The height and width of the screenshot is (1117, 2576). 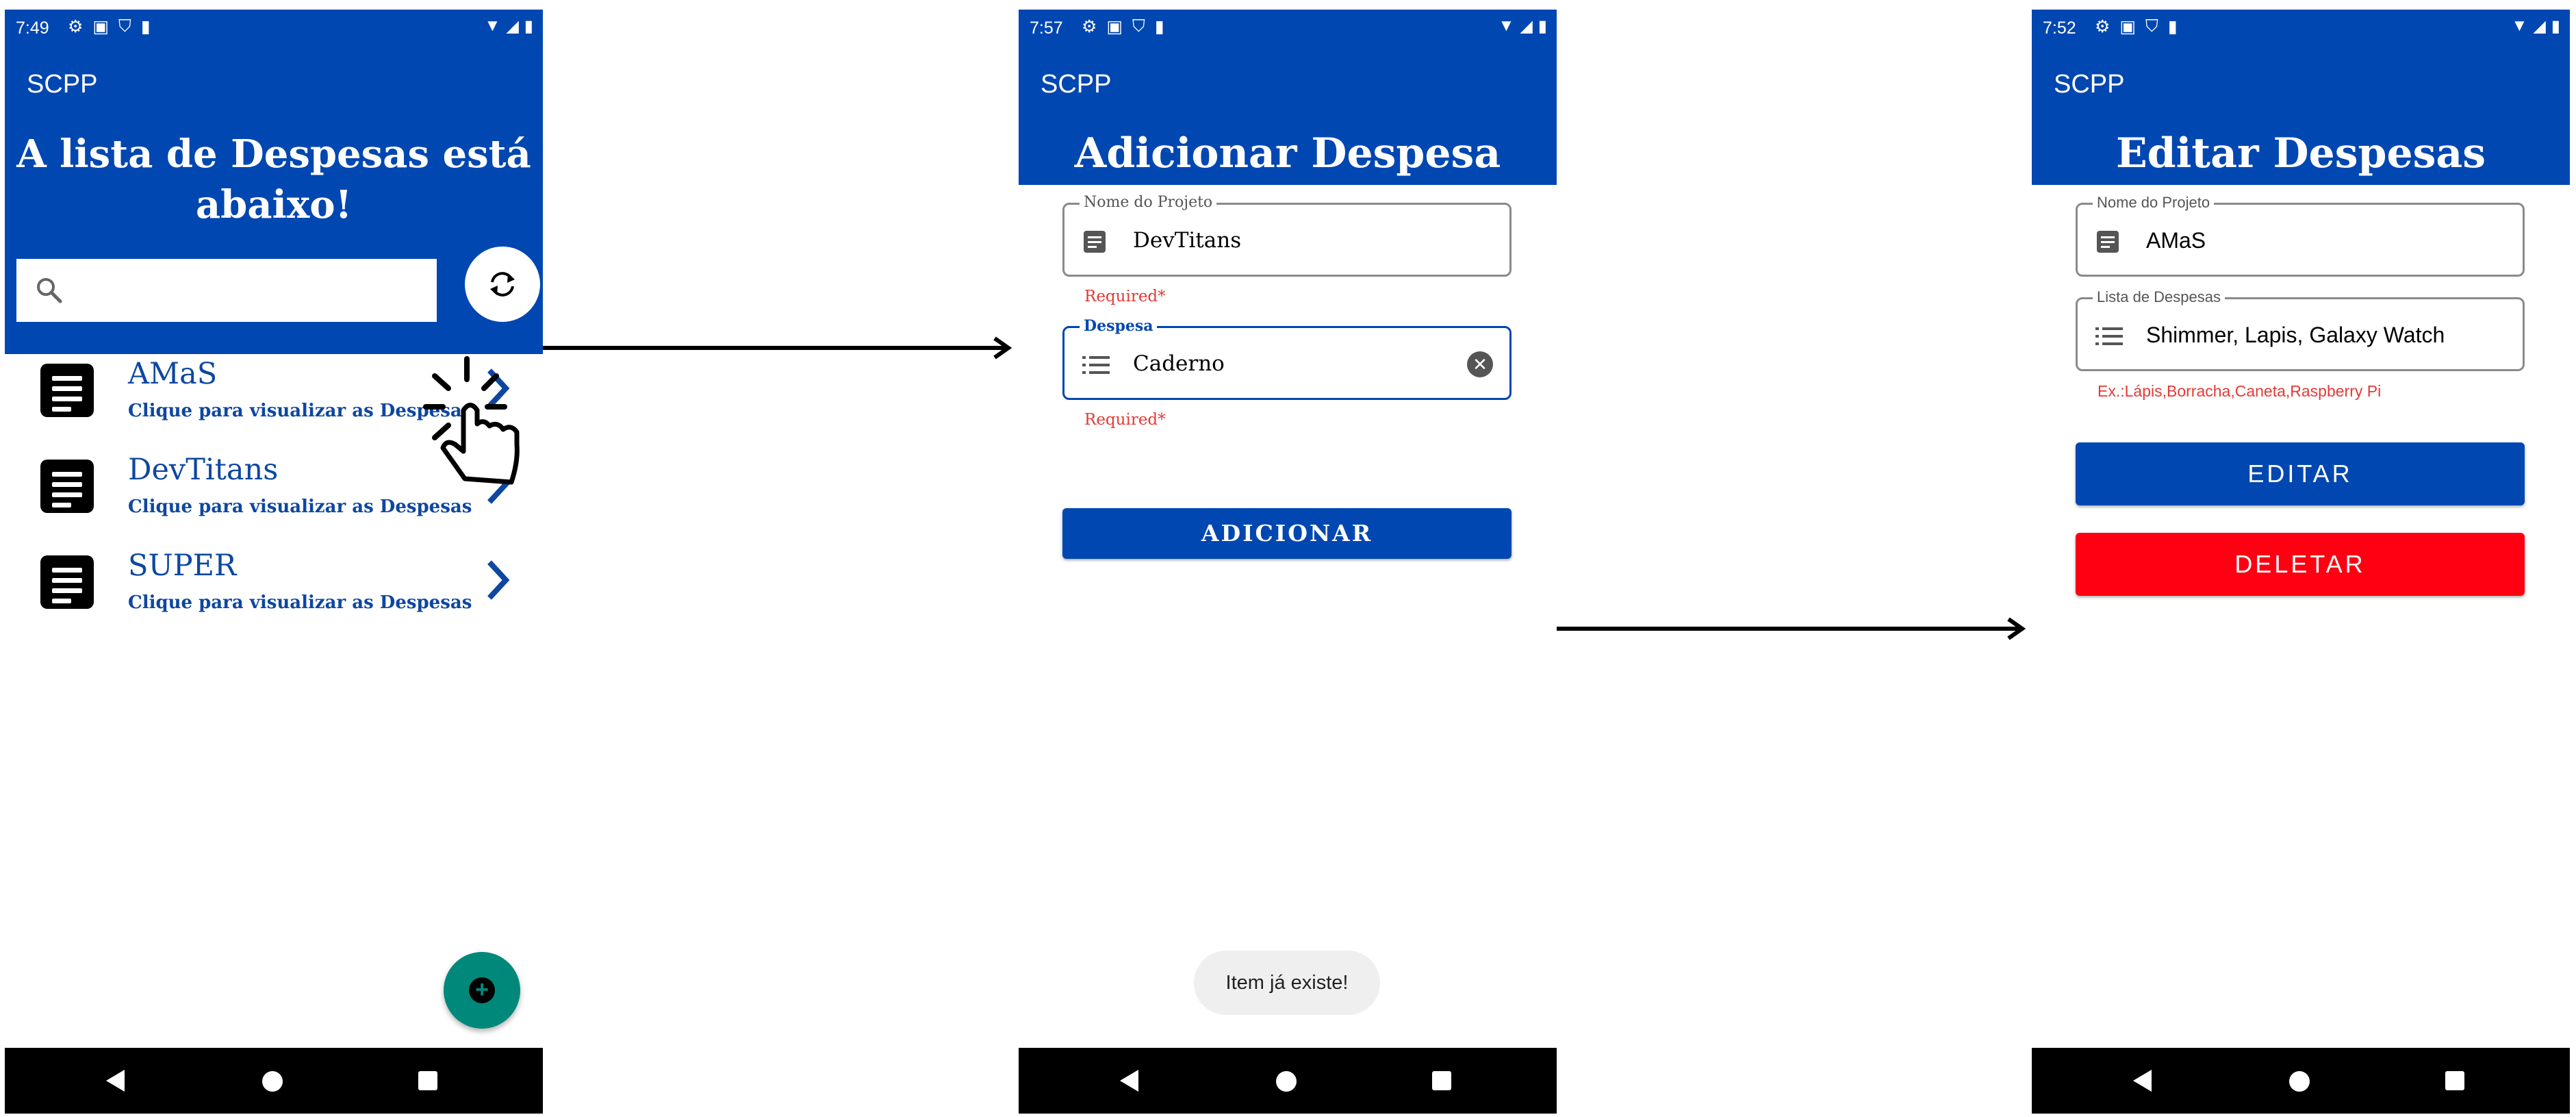 I want to click on item-title: AMaS, so click(x=173, y=374).